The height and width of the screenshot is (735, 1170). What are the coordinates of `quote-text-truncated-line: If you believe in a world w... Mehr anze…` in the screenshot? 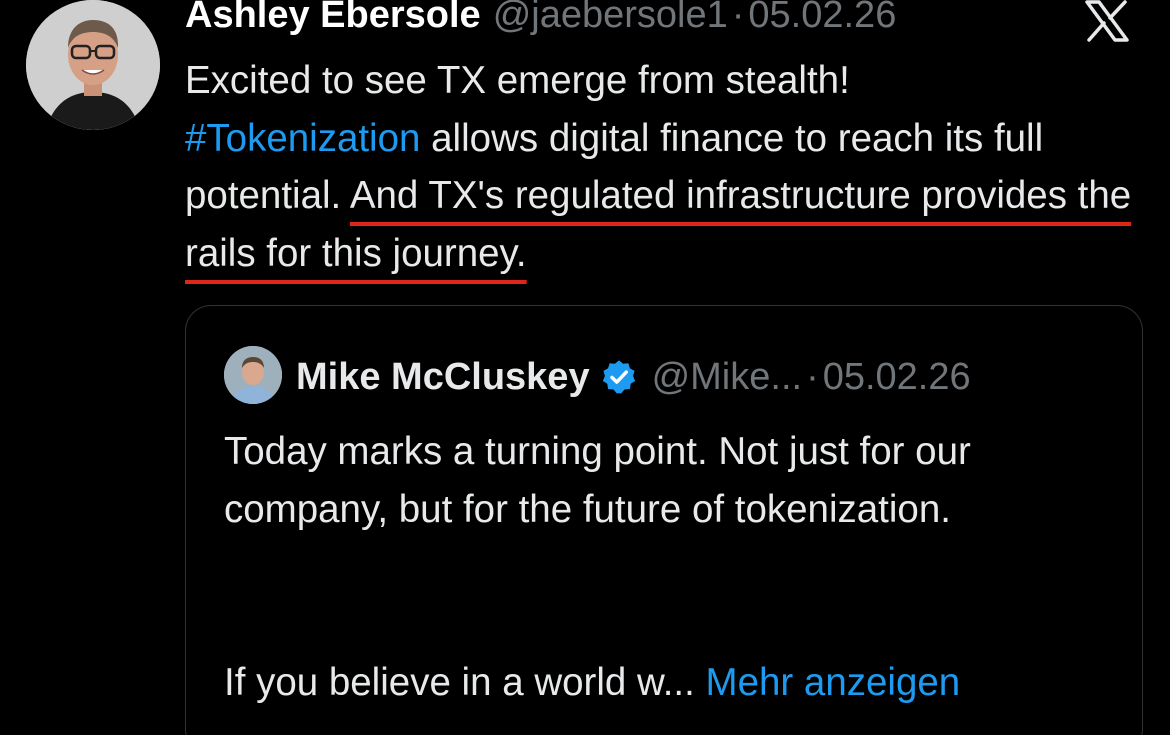 It's located at (592, 683).